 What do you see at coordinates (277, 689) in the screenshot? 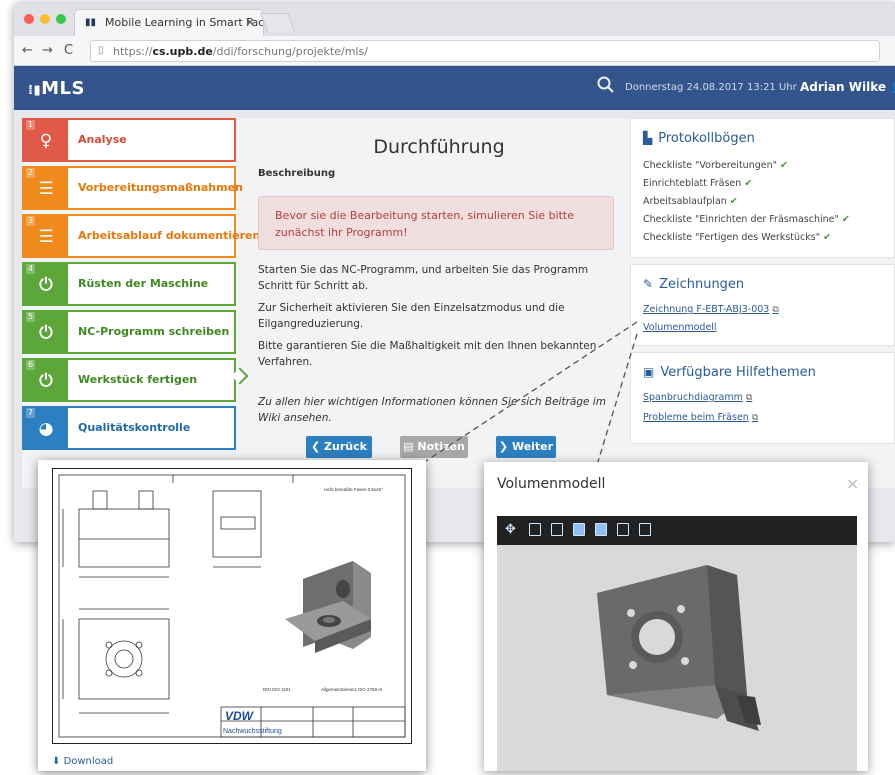
I see `tolerance-standard: DIN ISO 1101` at bounding box center [277, 689].